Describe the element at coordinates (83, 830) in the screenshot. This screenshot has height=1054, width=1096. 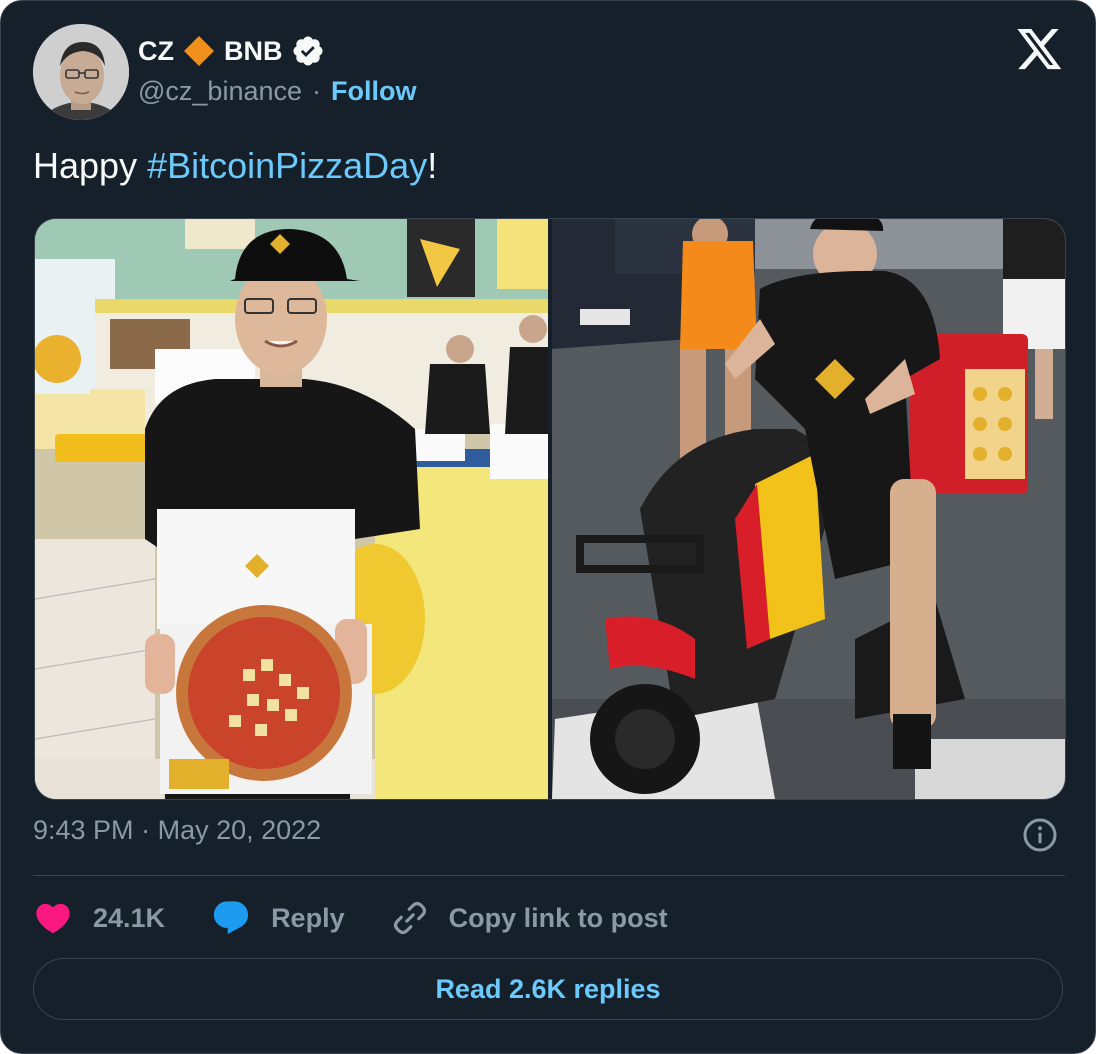
I see `tweet-time: 9:43 PM` at that location.